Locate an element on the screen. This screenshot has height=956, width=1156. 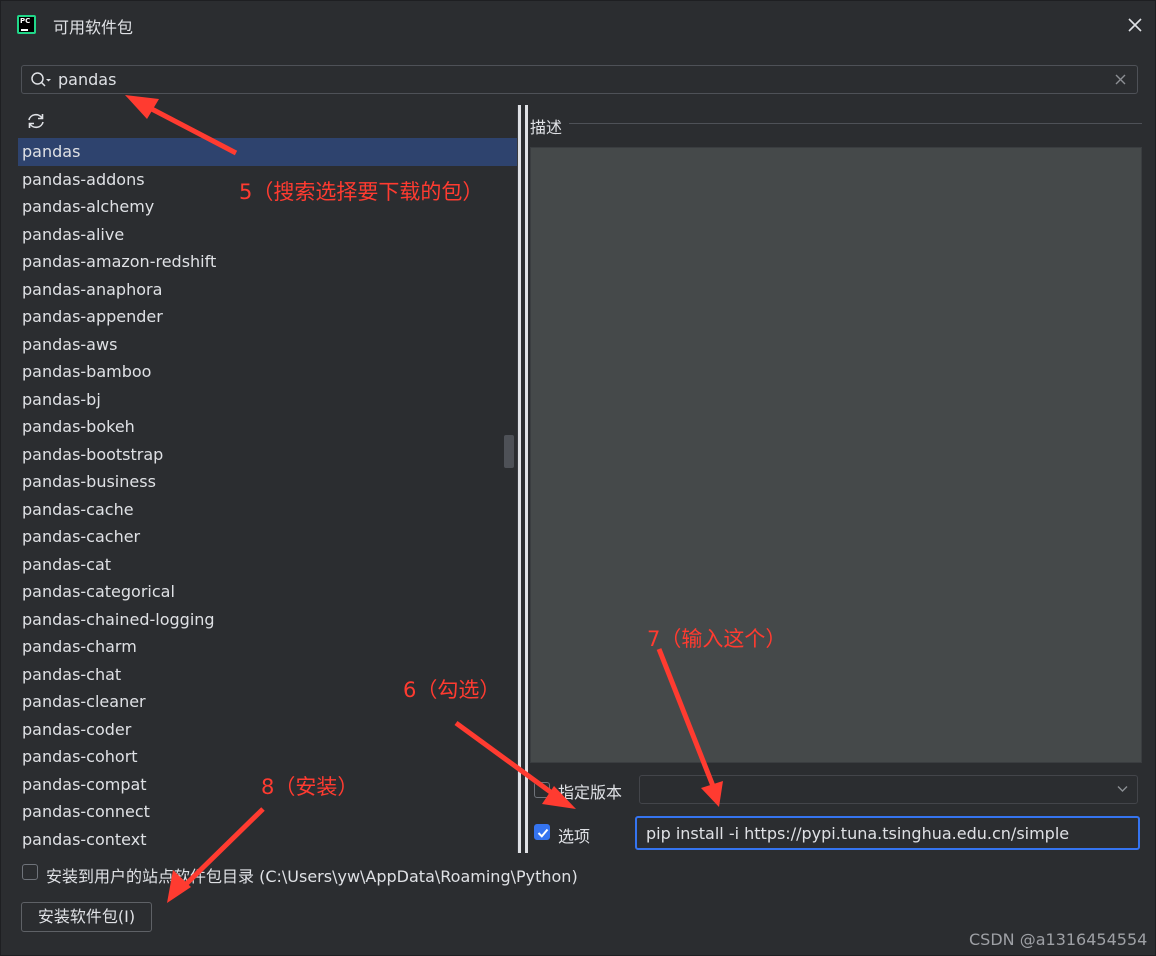
description-label: 描述 is located at coordinates (546, 127).